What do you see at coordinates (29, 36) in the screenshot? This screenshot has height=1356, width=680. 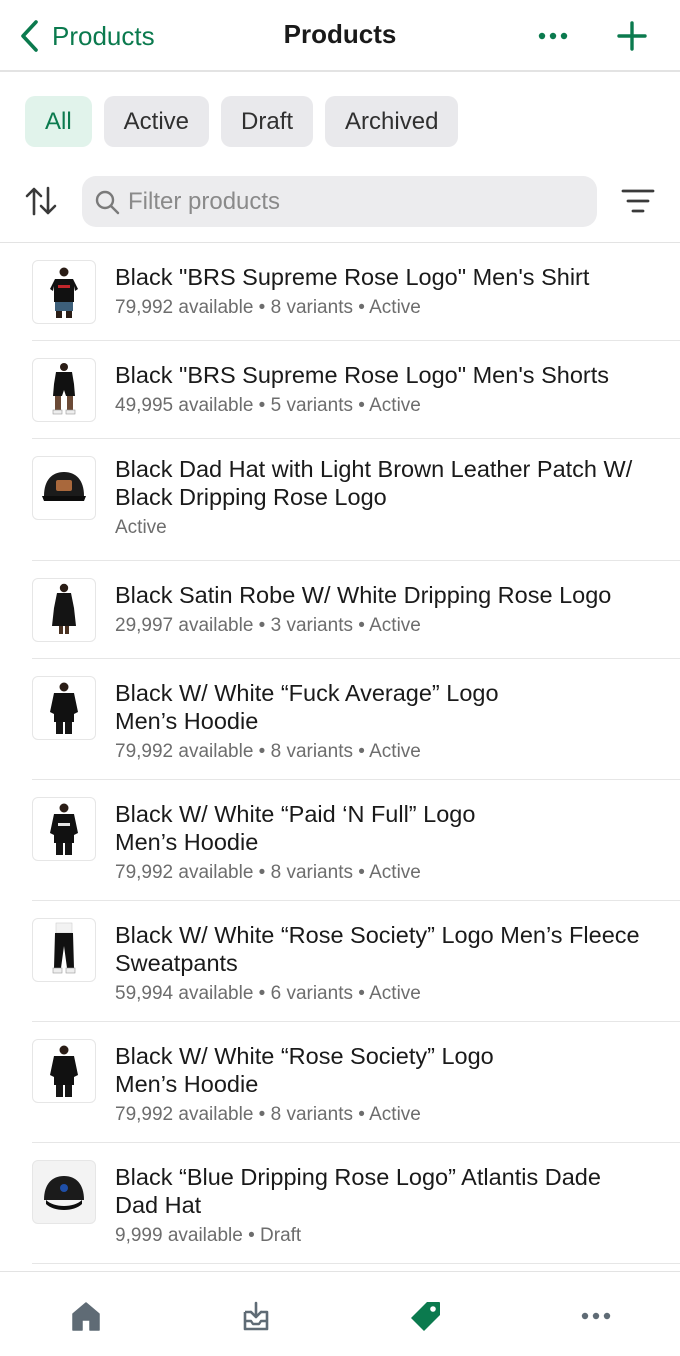 I see `chevron-left-icon` at bounding box center [29, 36].